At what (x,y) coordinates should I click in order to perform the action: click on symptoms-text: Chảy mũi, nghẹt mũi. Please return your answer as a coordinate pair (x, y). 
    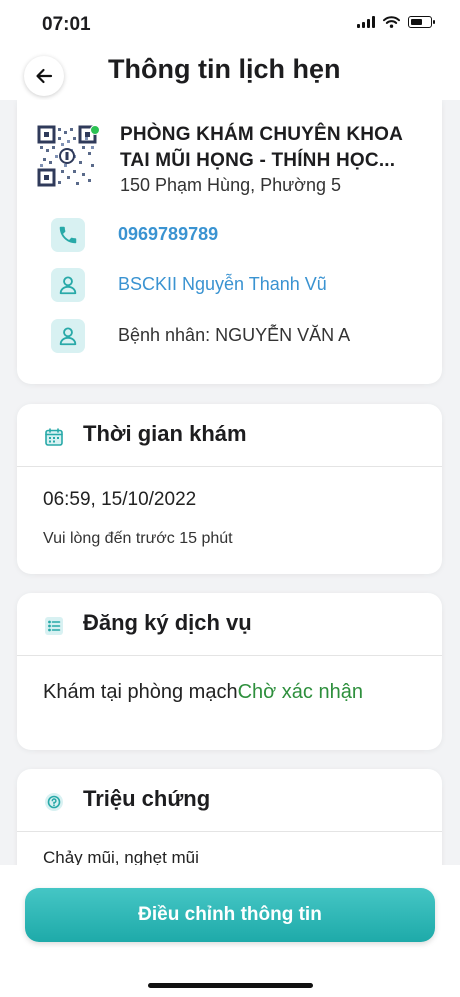
    Looking at the image, I should click on (121, 856).